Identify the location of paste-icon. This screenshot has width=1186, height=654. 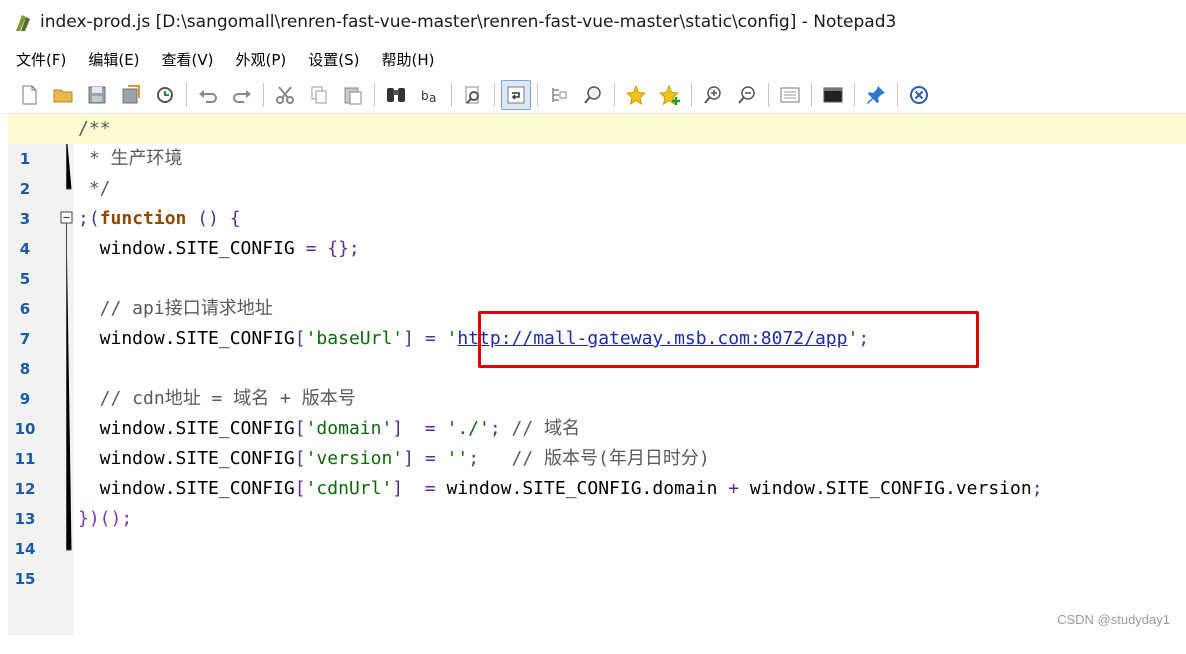
(353, 95).